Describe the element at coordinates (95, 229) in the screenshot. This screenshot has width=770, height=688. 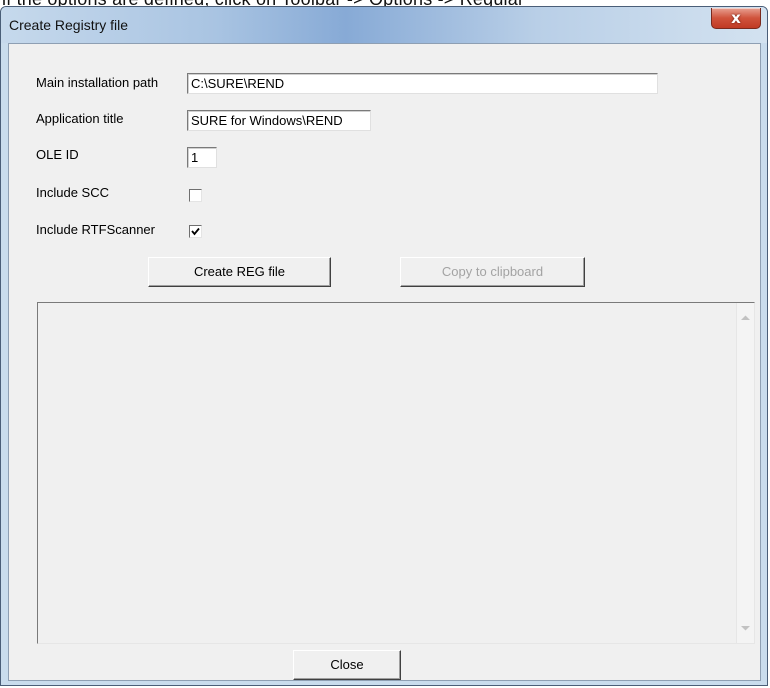
I see `include-rtf-label: Include RTFScanner` at that location.